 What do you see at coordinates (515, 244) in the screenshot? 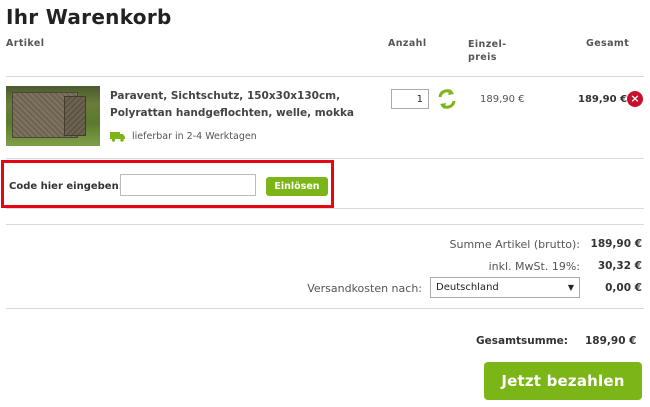
I see `subtotal-label: Summe Artikel (brutto):` at bounding box center [515, 244].